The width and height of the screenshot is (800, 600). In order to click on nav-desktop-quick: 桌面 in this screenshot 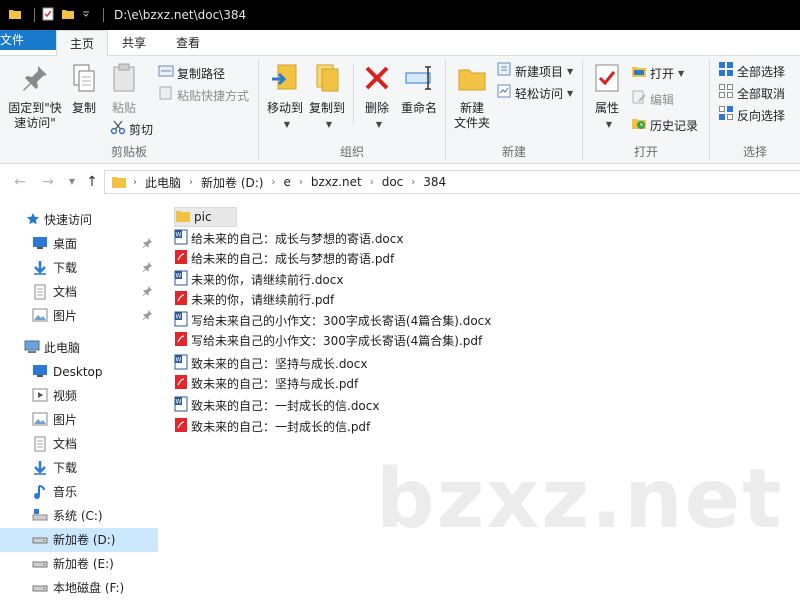, I will do `click(79, 244)`.